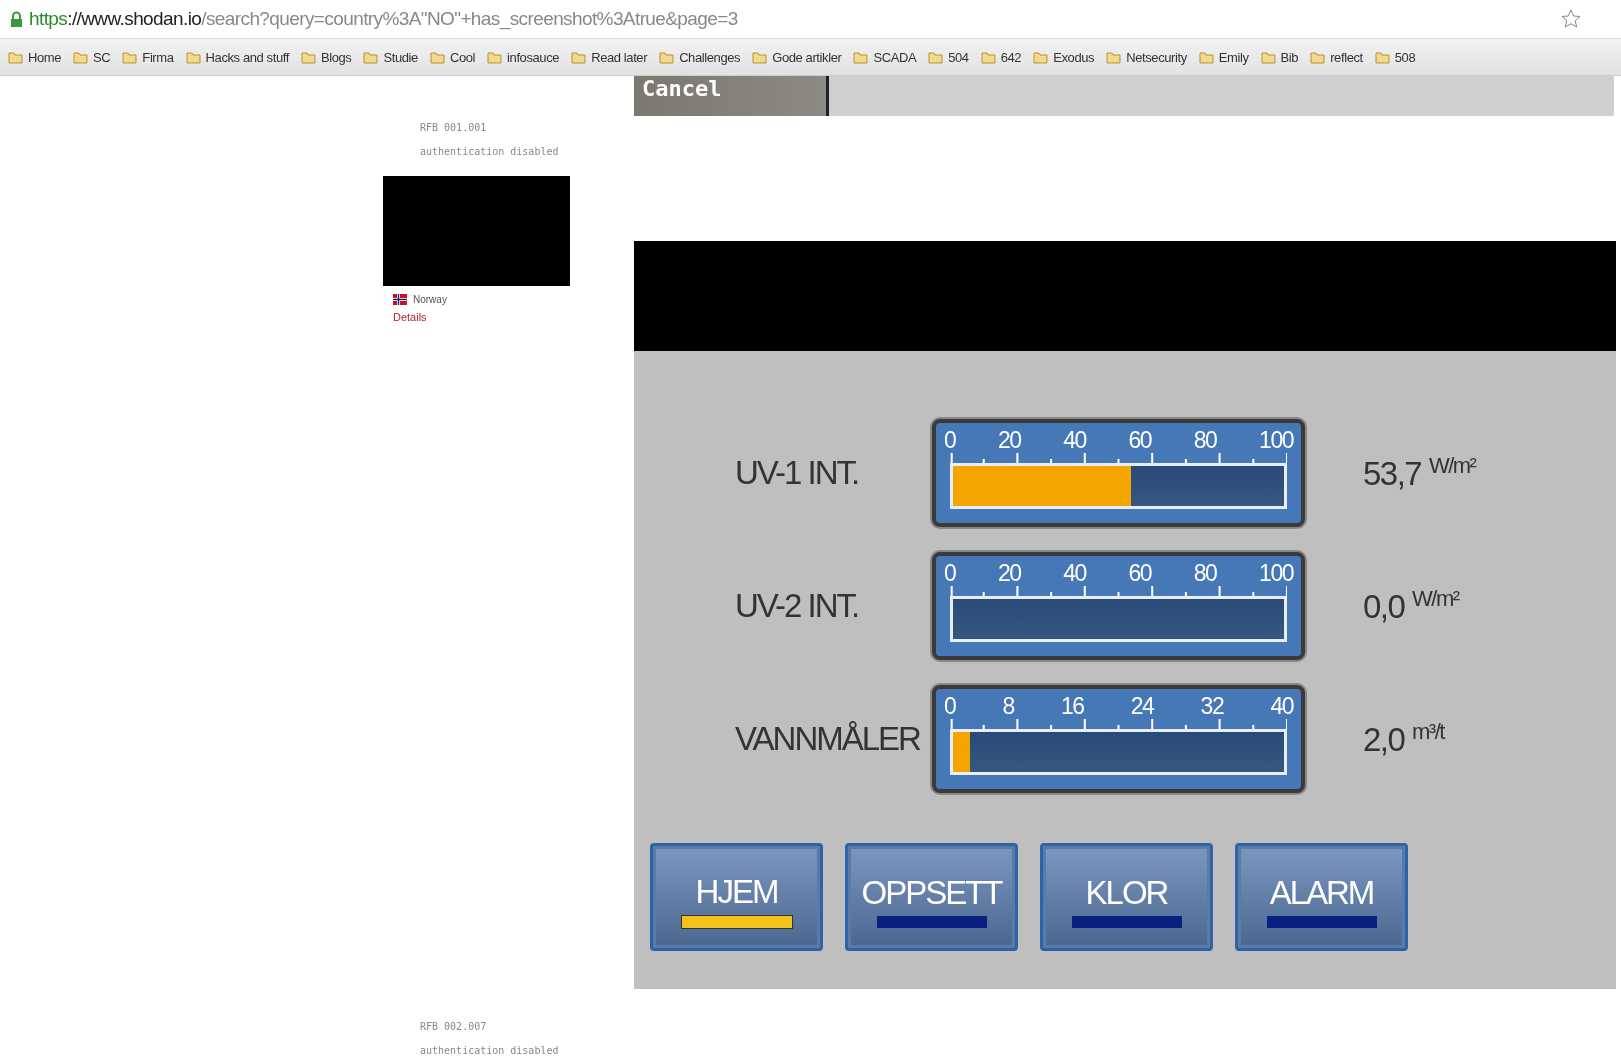 The width and height of the screenshot is (1621, 1057). What do you see at coordinates (827, 739) in the screenshot?
I see `meter-label: VANNMÅLER` at bounding box center [827, 739].